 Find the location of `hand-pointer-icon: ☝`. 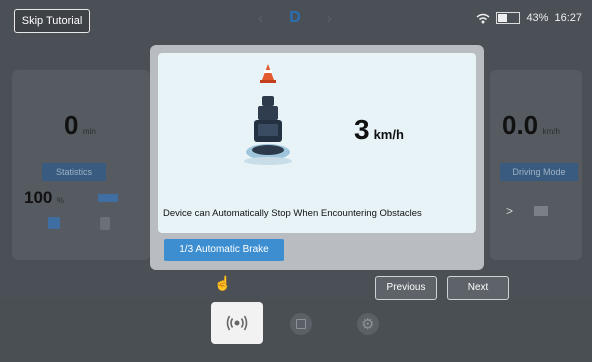

hand-pointer-icon: ☝ is located at coordinates (223, 283).